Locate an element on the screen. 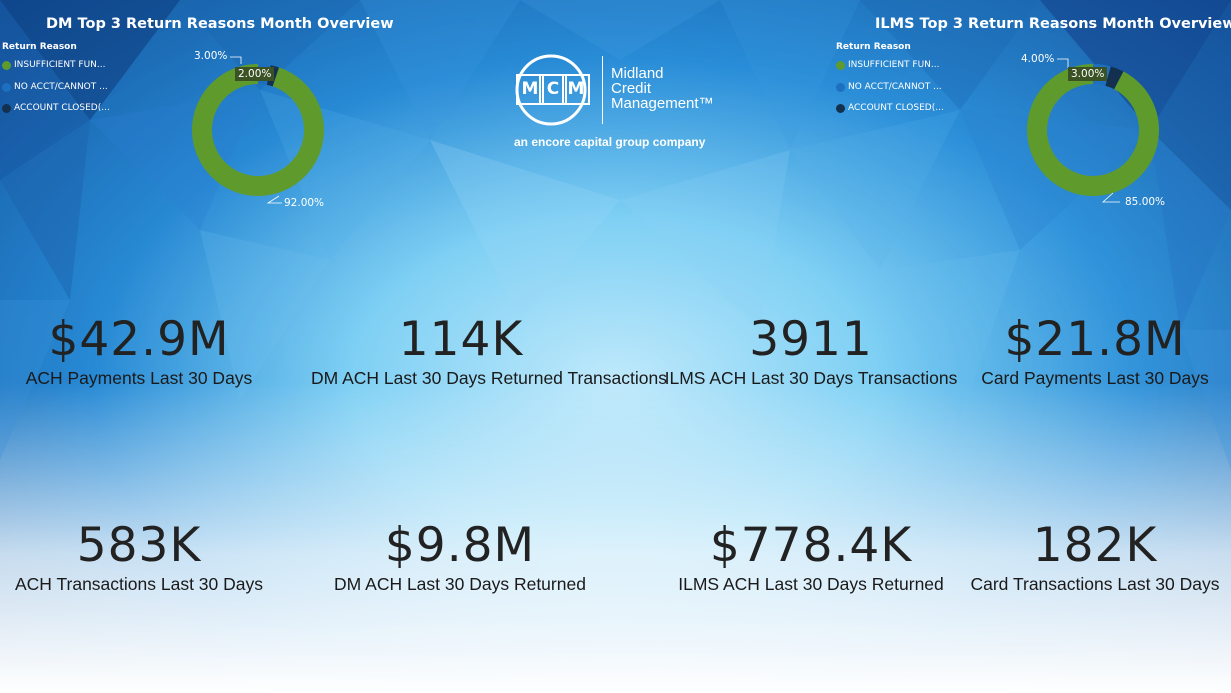  ilms-chart-title: ILMS Top 3 Return Reasons Month Overview is located at coordinates (1053, 24).